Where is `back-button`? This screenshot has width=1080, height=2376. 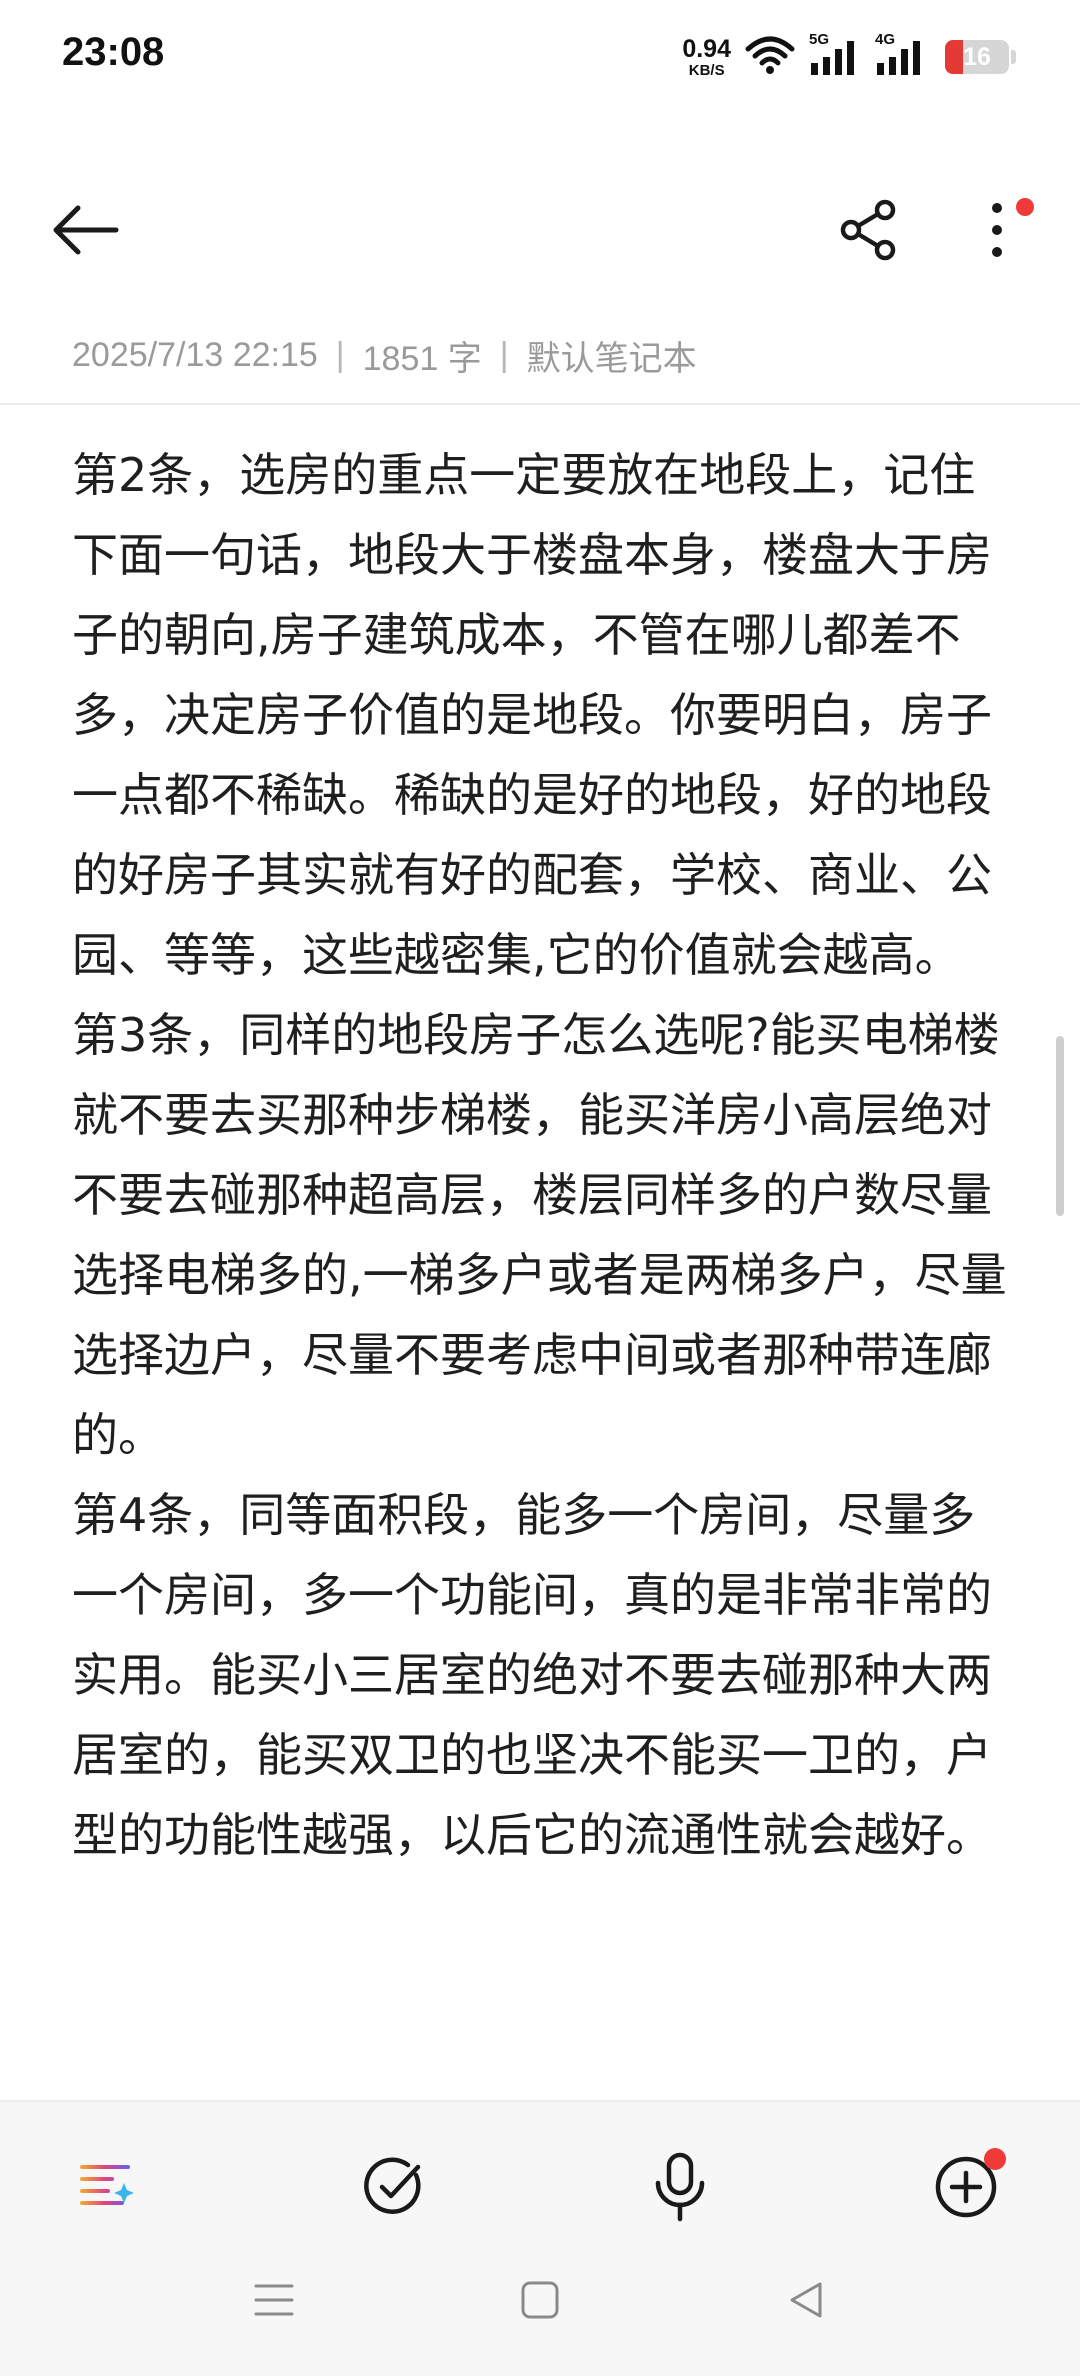
back-button is located at coordinates (85, 230).